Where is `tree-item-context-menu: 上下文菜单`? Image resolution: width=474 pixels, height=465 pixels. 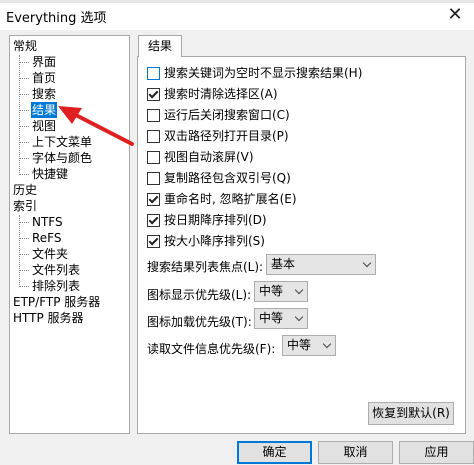 tree-item-context-menu: 上下文菜单 is located at coordinates (62, 142).